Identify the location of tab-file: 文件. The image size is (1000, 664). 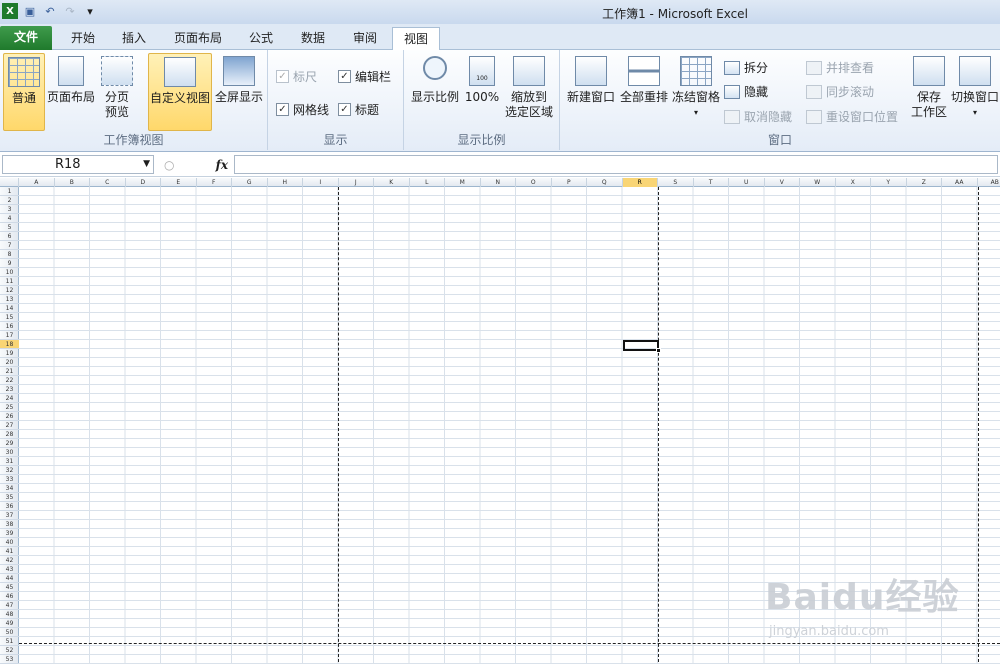
(26, 38).